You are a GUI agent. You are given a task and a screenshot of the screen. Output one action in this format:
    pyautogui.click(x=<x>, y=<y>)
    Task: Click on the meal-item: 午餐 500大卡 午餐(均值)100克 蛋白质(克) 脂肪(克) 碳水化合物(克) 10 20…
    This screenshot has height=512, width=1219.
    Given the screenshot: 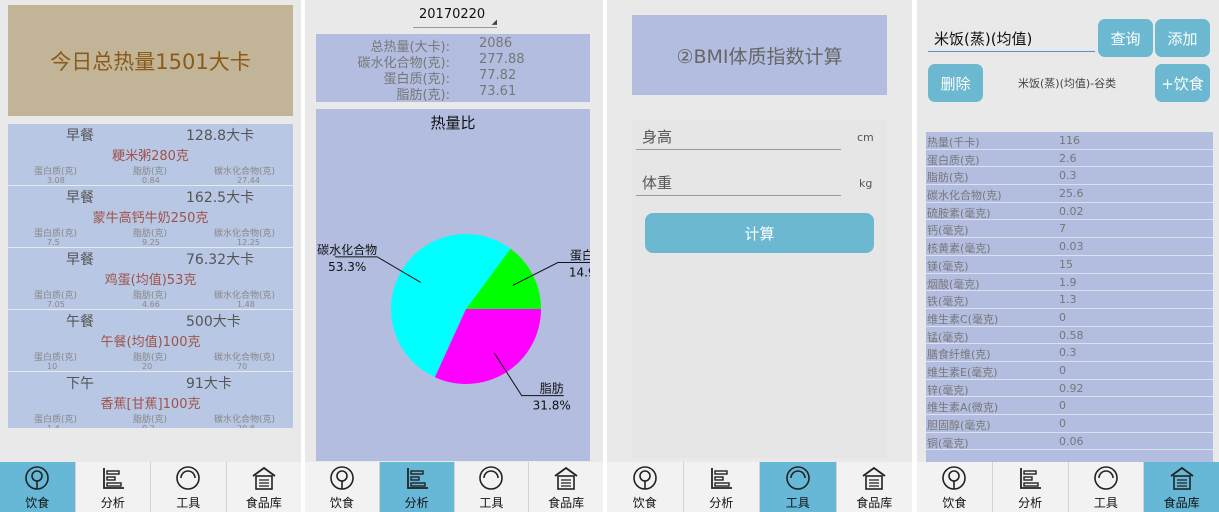 What is the action you would take?
    pyautogui.click(x=150, y=341)
    